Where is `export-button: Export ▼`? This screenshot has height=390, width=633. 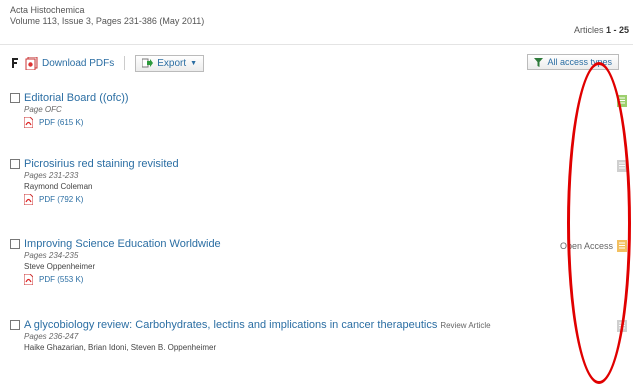 export-button: Export ▼ is located at coordinates (170, 63).